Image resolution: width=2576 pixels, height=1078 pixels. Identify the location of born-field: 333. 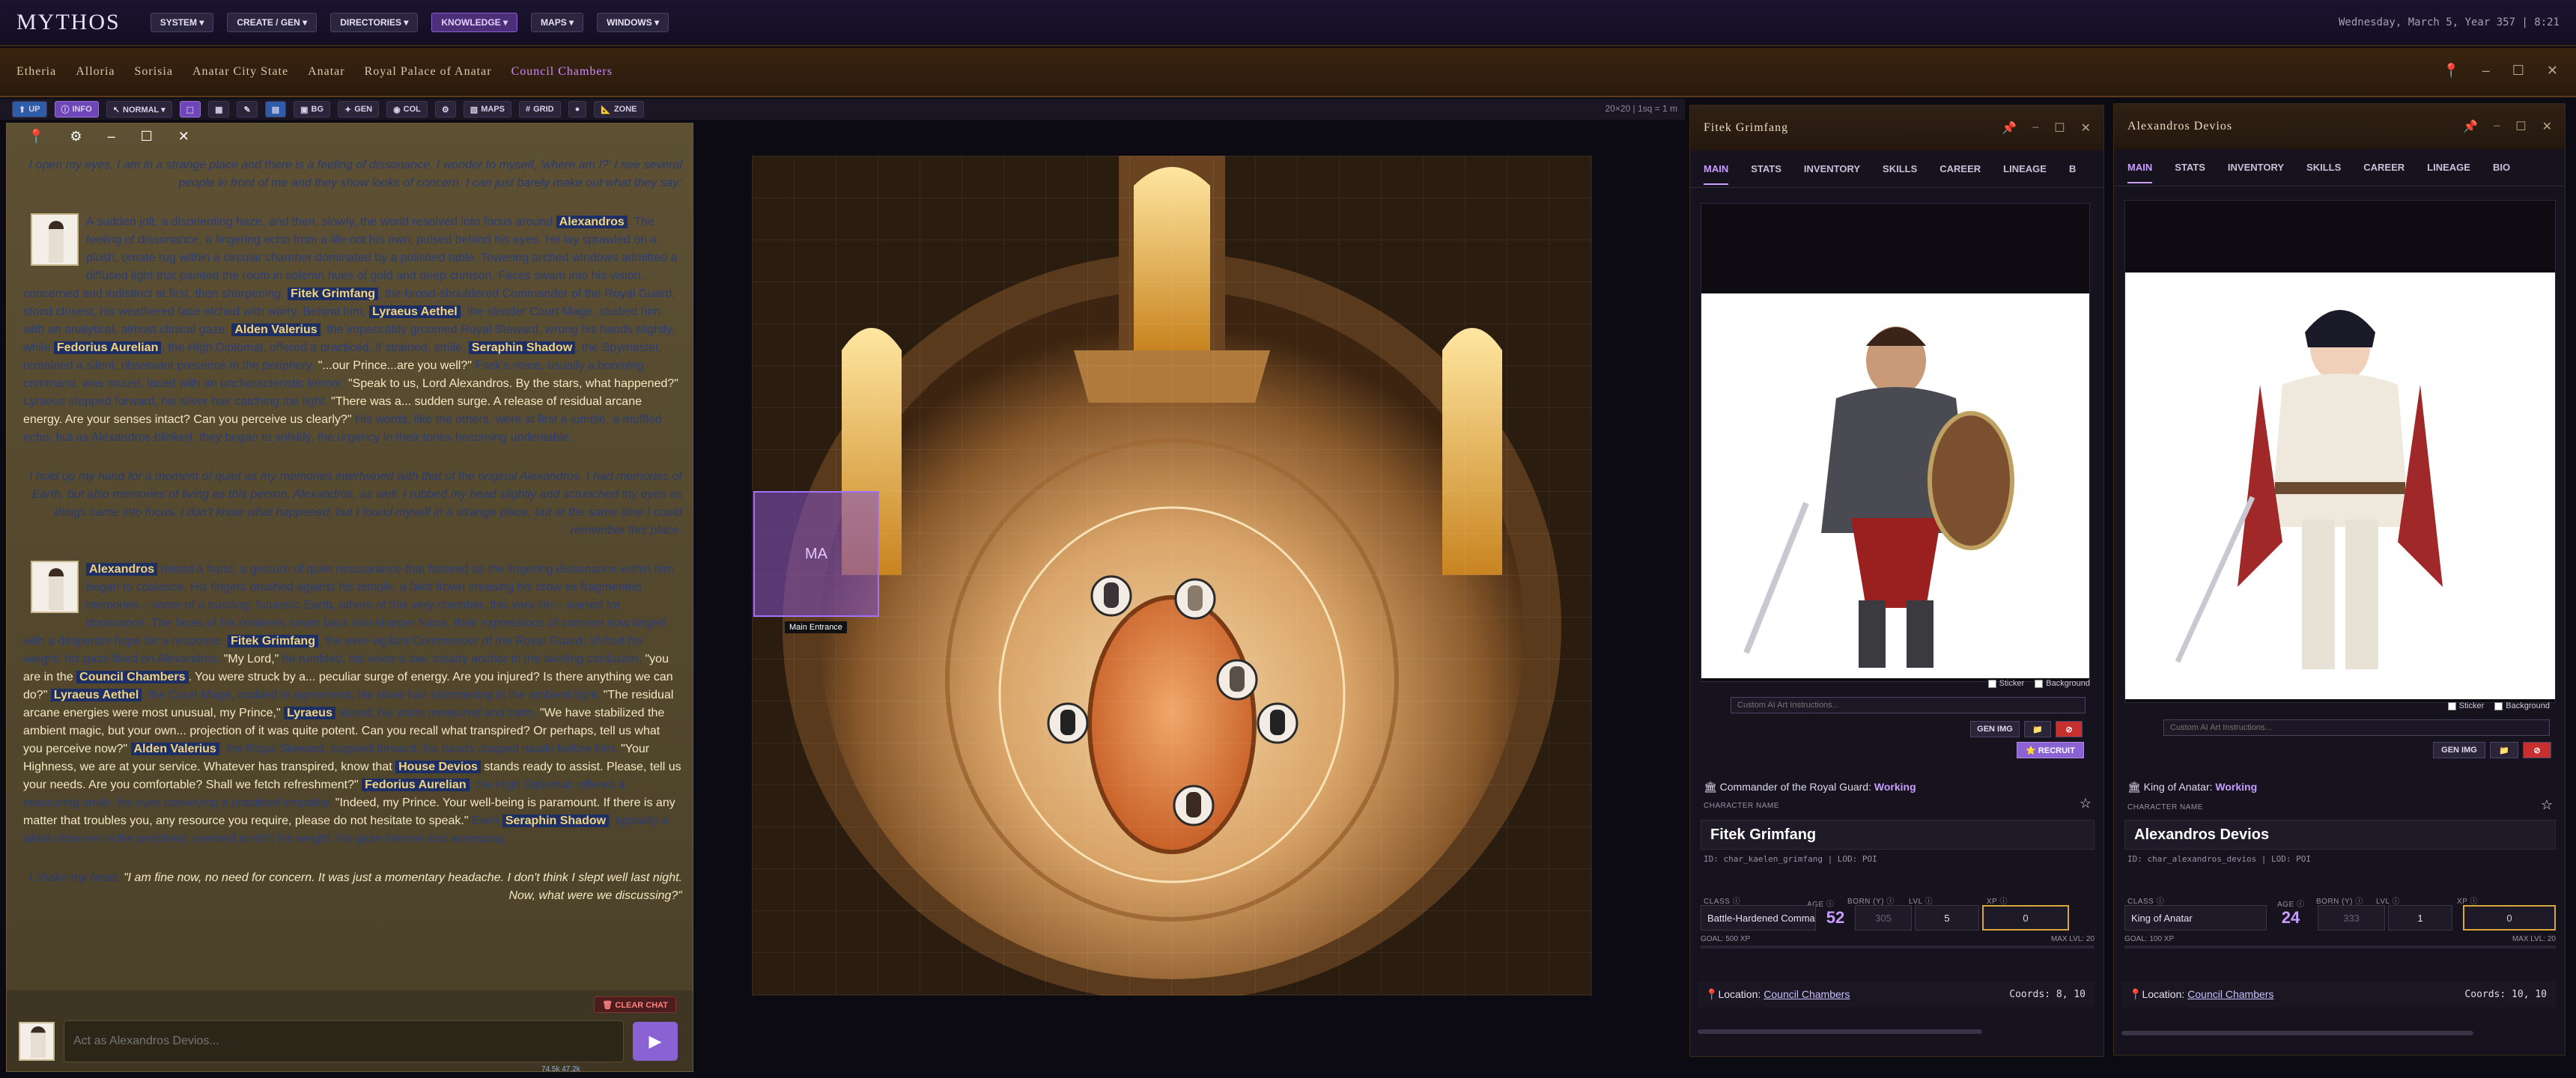
(2351, 918).